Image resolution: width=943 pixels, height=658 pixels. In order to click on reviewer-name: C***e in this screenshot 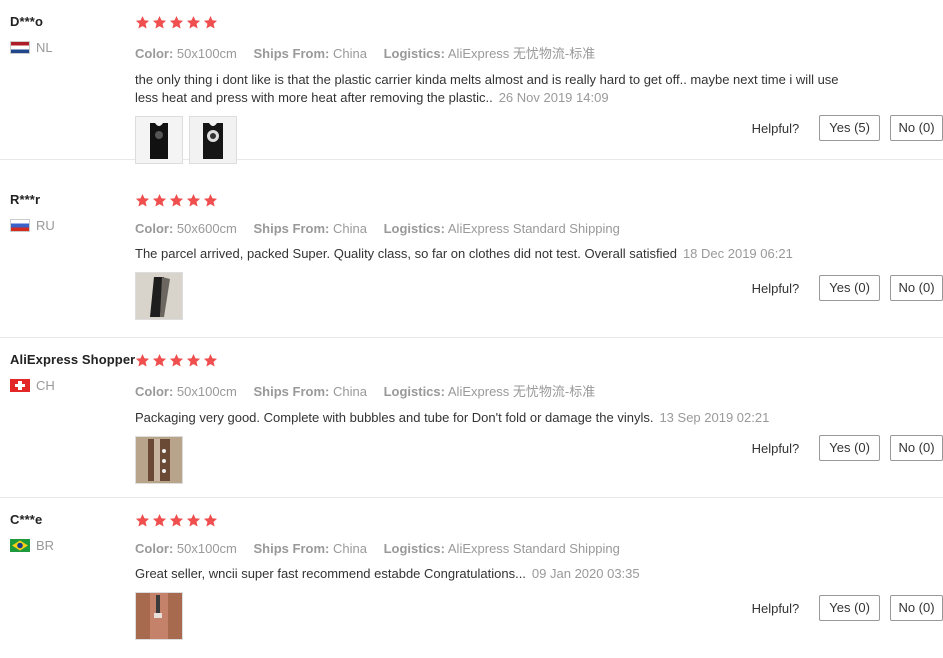, I will do `click(26, 519)`.